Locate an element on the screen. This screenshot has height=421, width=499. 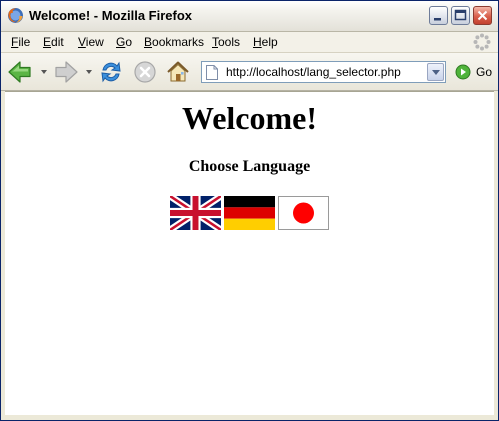
minimize-button is located at coordinates (438, 15).